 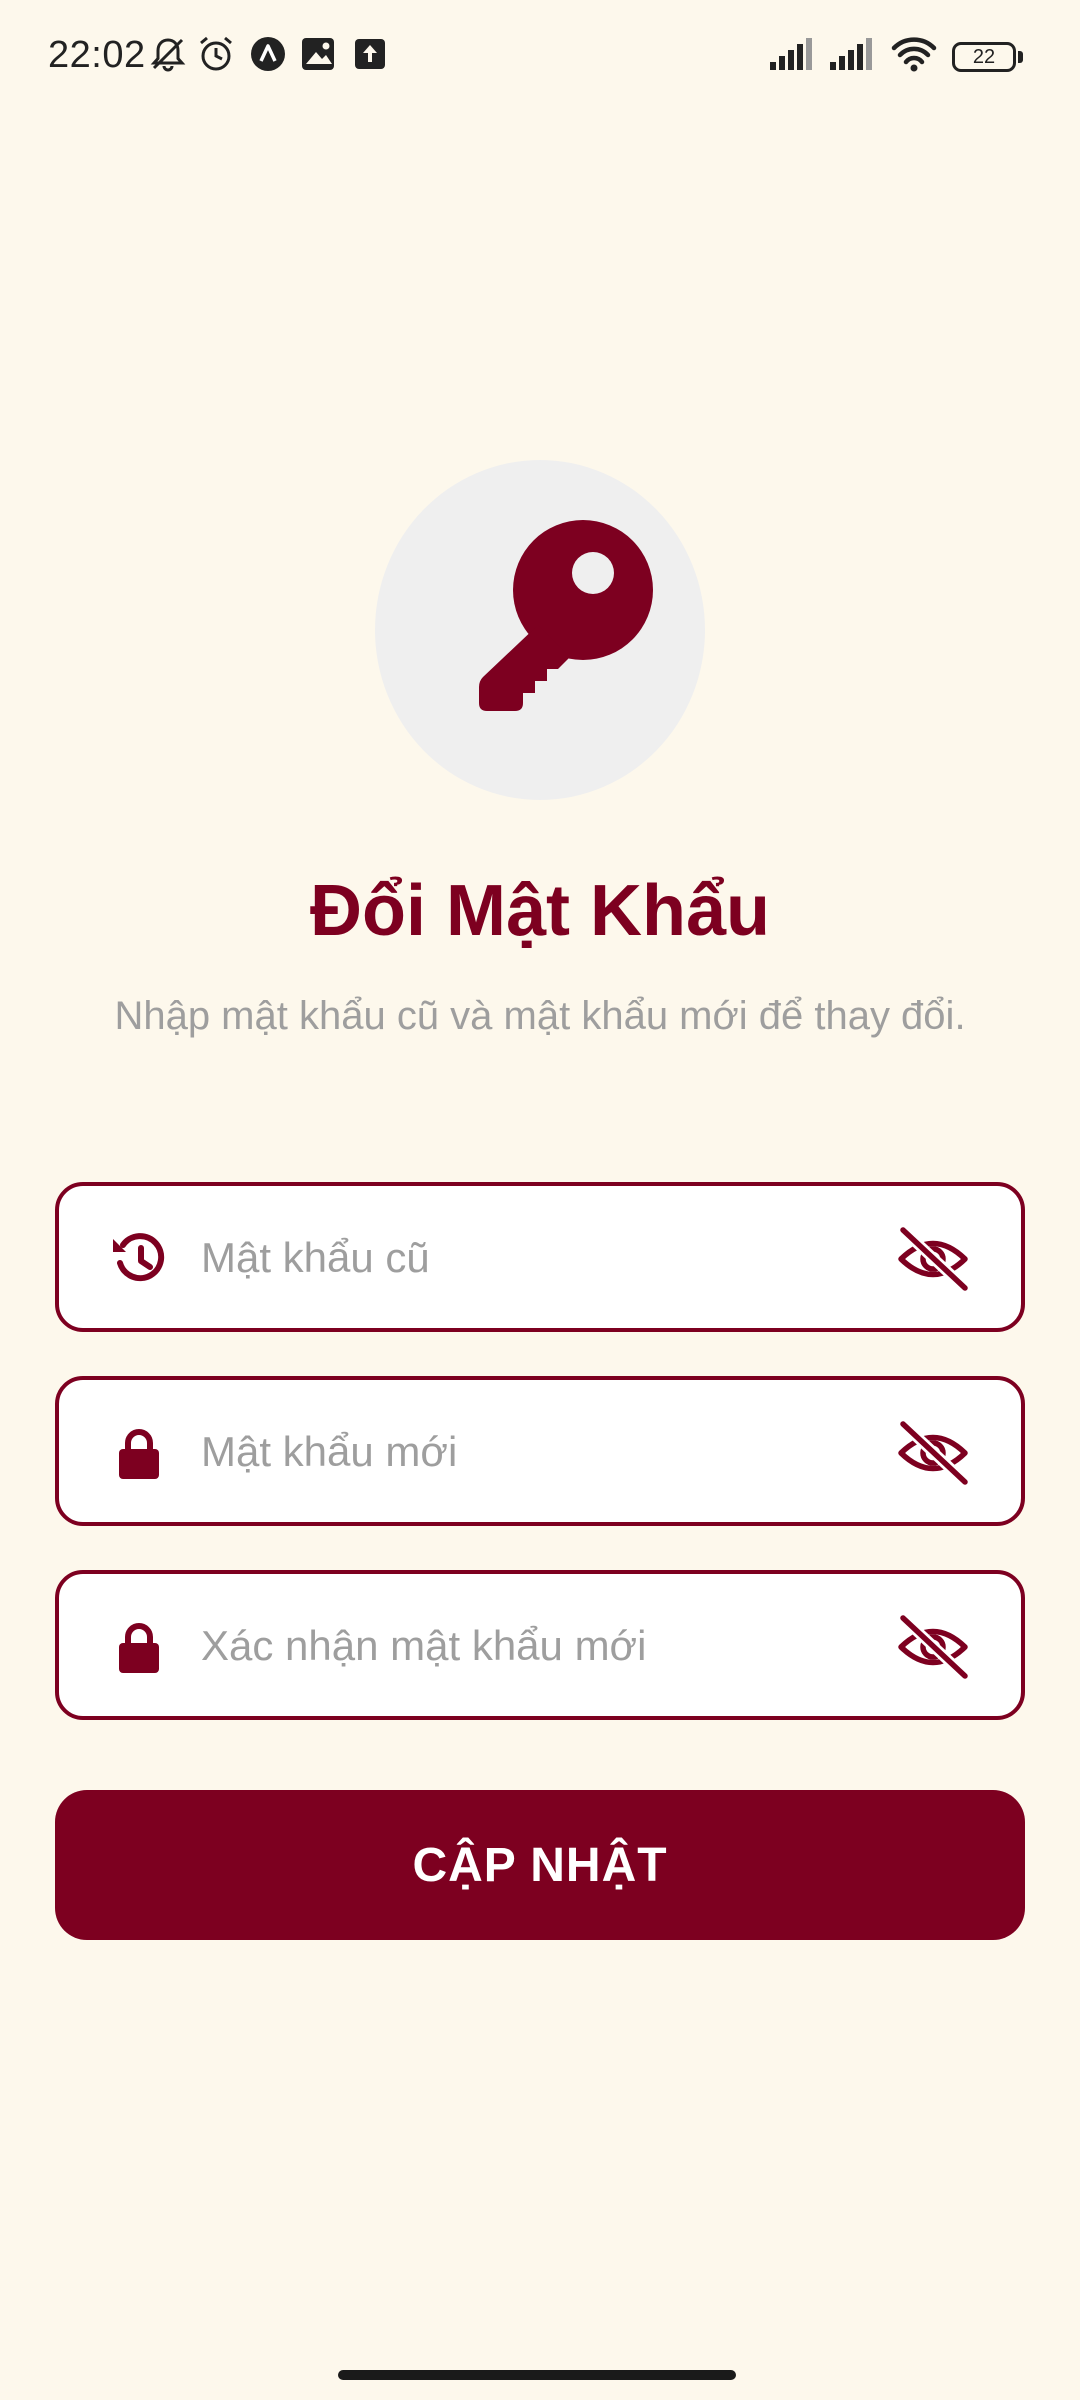 What do you see at coordinates (566, 615) in the screenshot?
I see `key-icon` at bounding box center [566, 615].